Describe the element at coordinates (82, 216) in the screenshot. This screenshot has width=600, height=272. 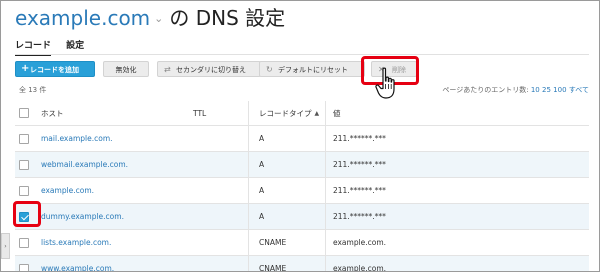
I see `host-link: dummy.example.com.` at that location.